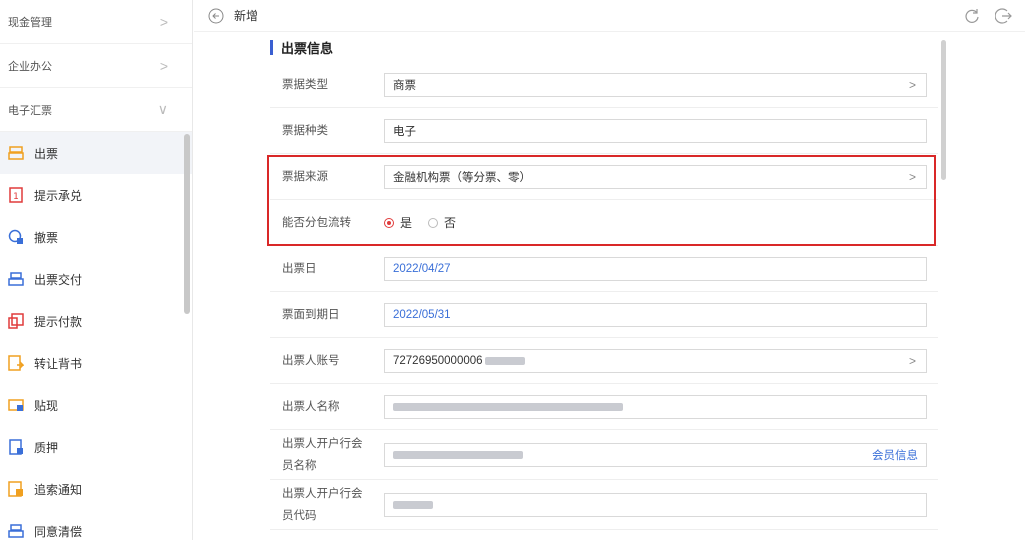 The width and height of the screenshot is (1025, 540). I want to click on form-row-due-date: 票面到期日 2022/05/31, so click(604, 315).